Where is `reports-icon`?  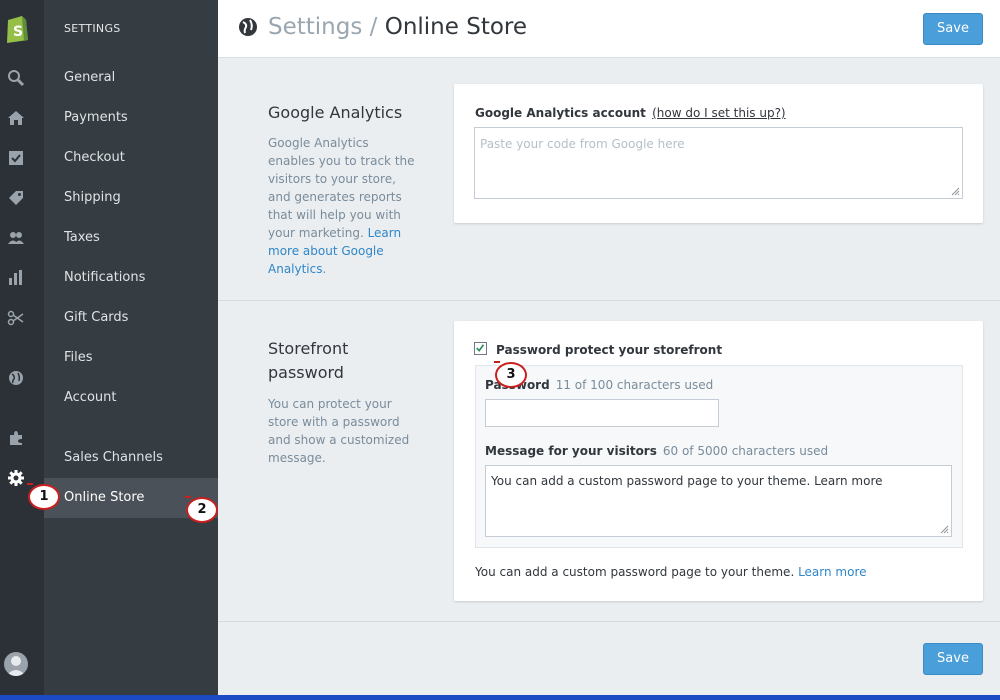
reports-icon is located at coordinates (16, 278).